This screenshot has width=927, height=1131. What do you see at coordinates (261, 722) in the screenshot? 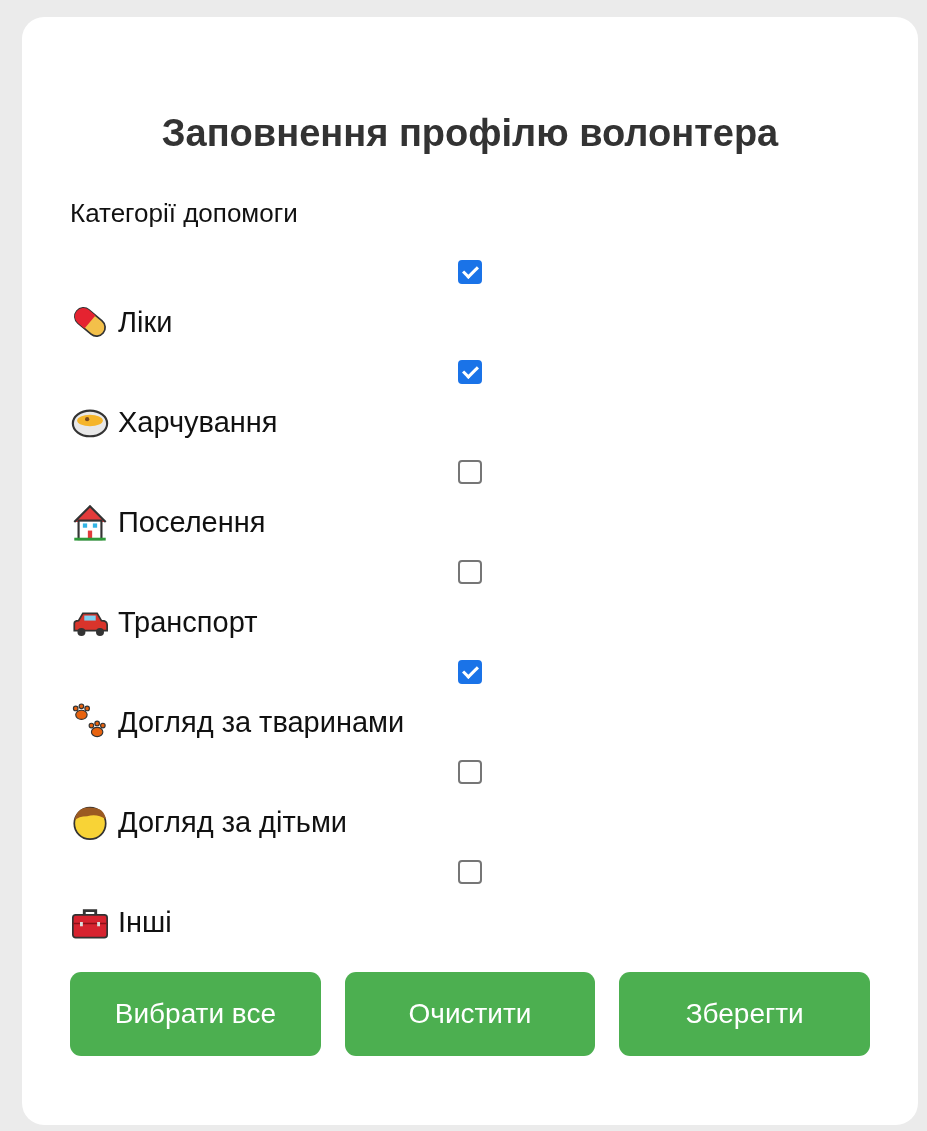
I see `category-label: Догляд за тваринами` at bounding box center [261, 722].